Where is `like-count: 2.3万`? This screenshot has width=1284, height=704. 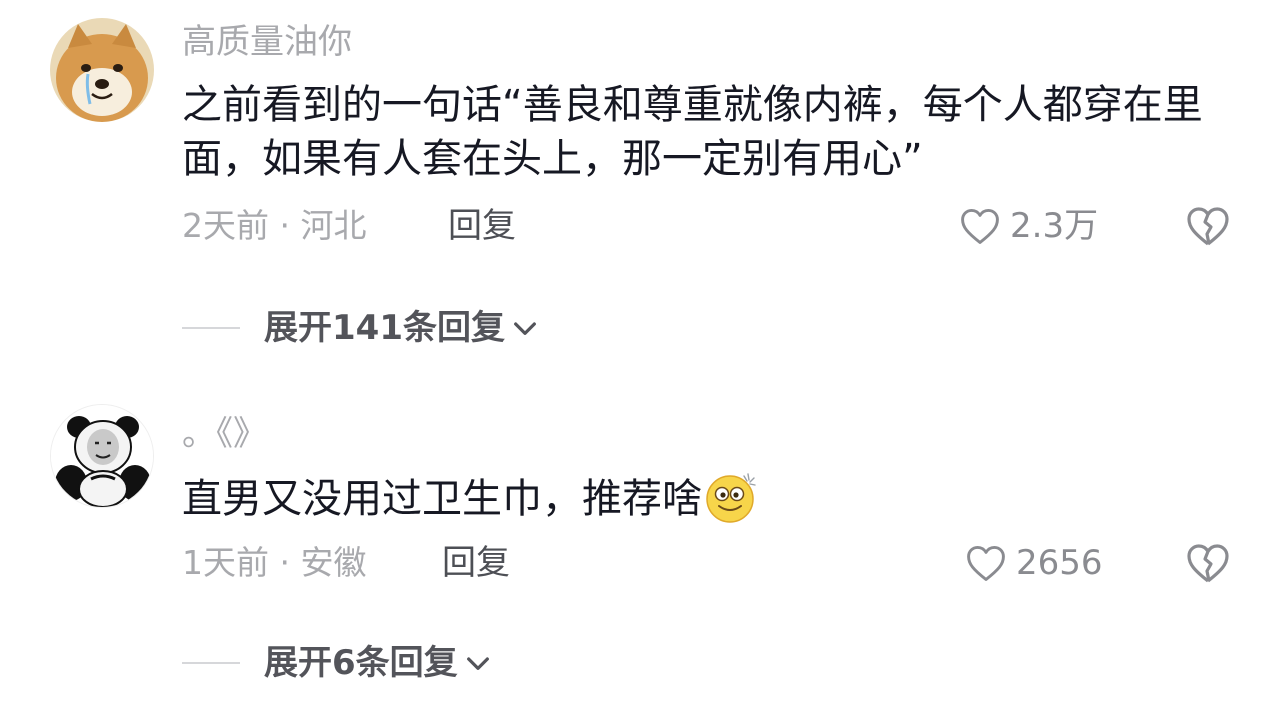
like-count: 2.3万 is located at coordinates (1054, 226).